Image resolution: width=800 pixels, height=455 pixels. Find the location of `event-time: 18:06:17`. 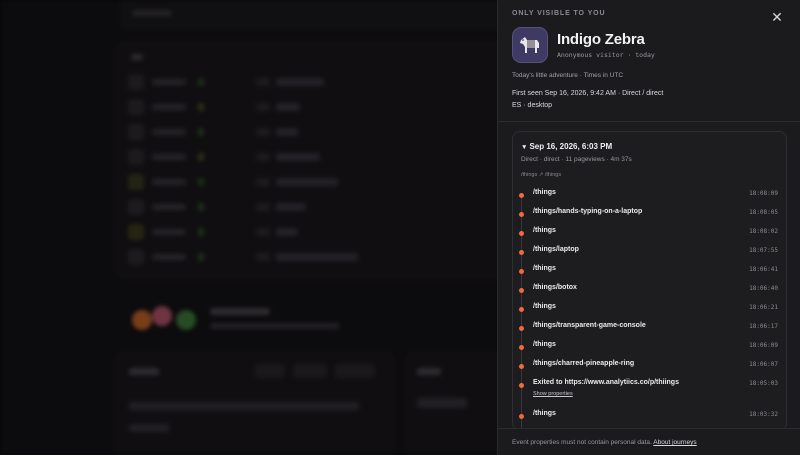

event-time: 18:06:17 is located at coordinates (763, 326).